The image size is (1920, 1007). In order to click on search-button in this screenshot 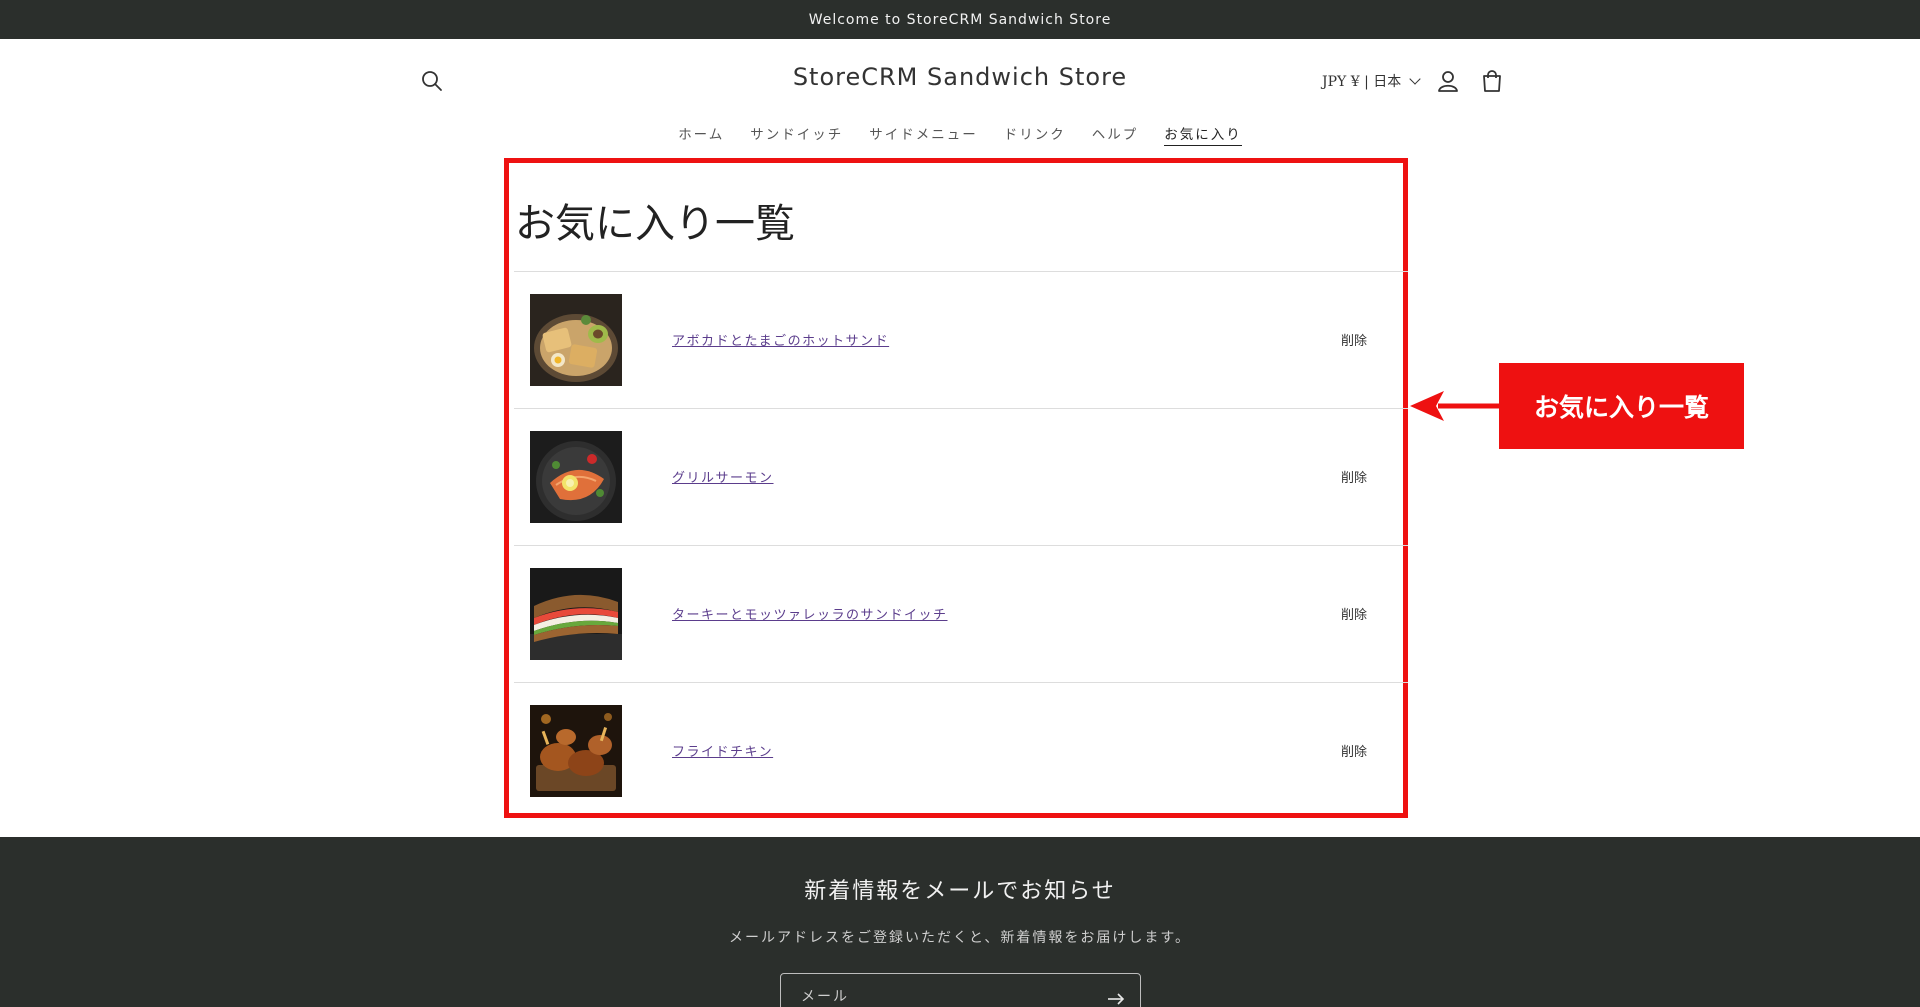, I will do `click(432, 81)`.